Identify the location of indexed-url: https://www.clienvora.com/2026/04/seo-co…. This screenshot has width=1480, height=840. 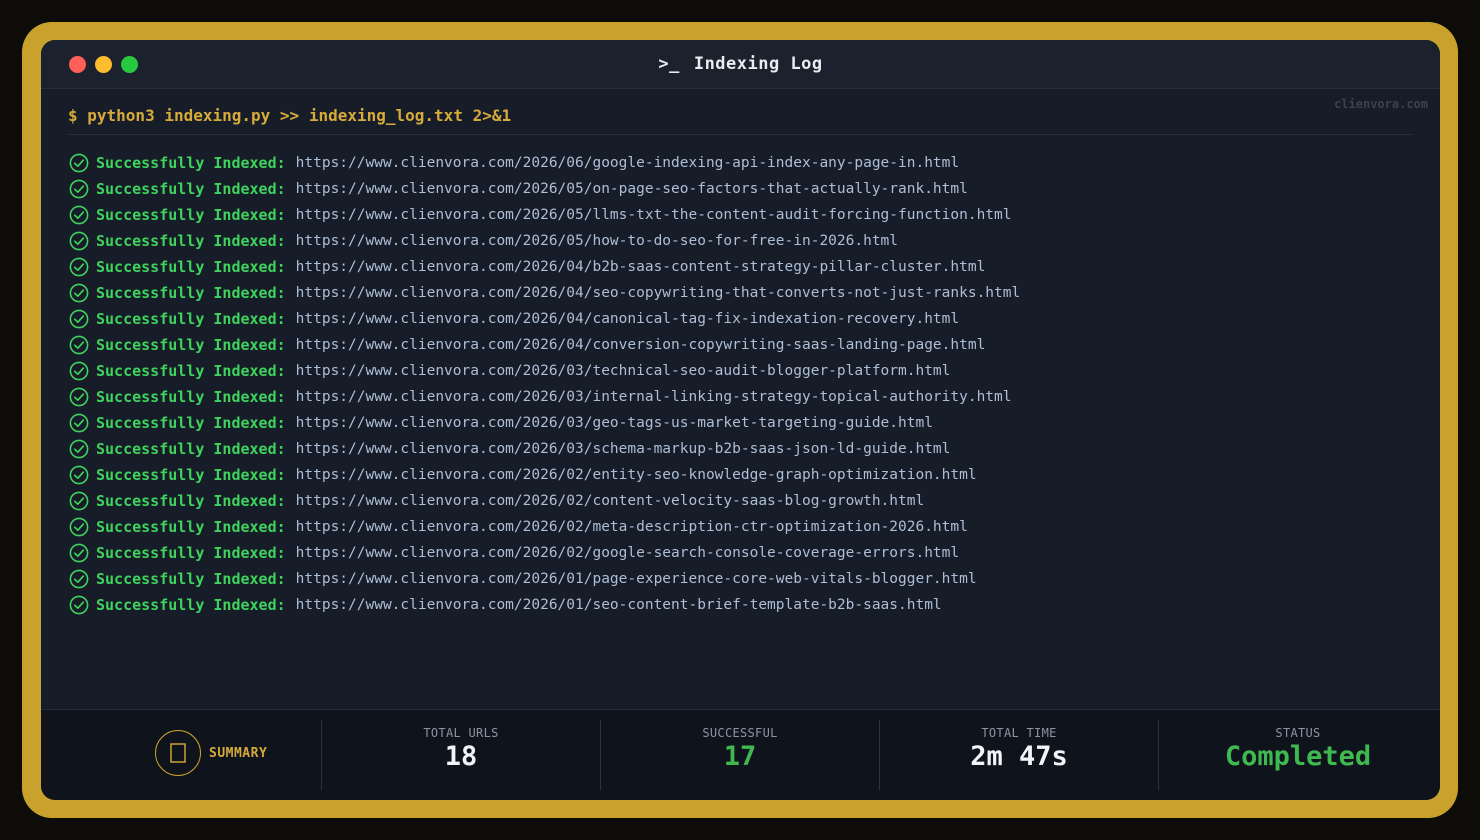
(658, 293).